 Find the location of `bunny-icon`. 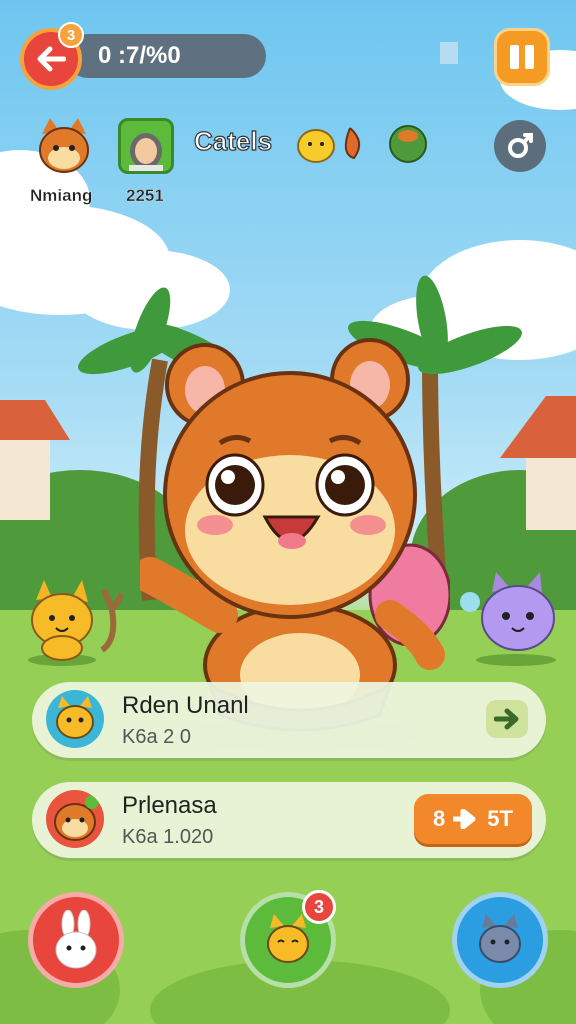

bunny-icon is located at coordinates (76, 939).